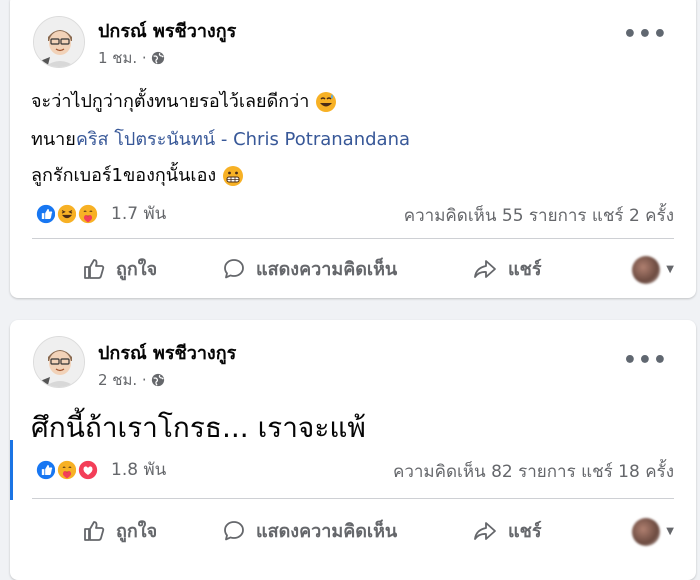 The width and height of the screenshot is (700, 580). Describe the element at coordinates (124, 175) in the screenshot. I see `post-text-line3: ลูกรักเบอร์1ของกุนั้นเอง` at that location.